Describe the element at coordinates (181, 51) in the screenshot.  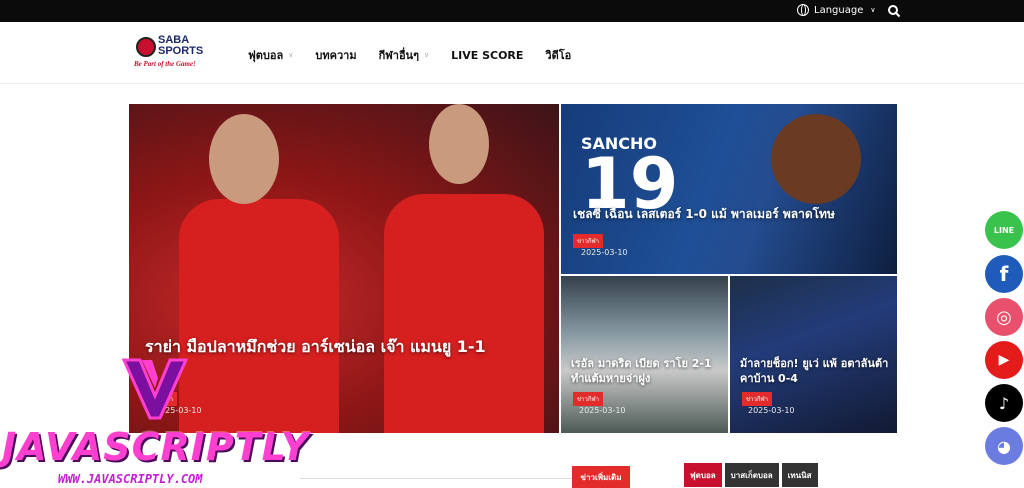
I see `logo-brand-line2: SPORTS` at that location.